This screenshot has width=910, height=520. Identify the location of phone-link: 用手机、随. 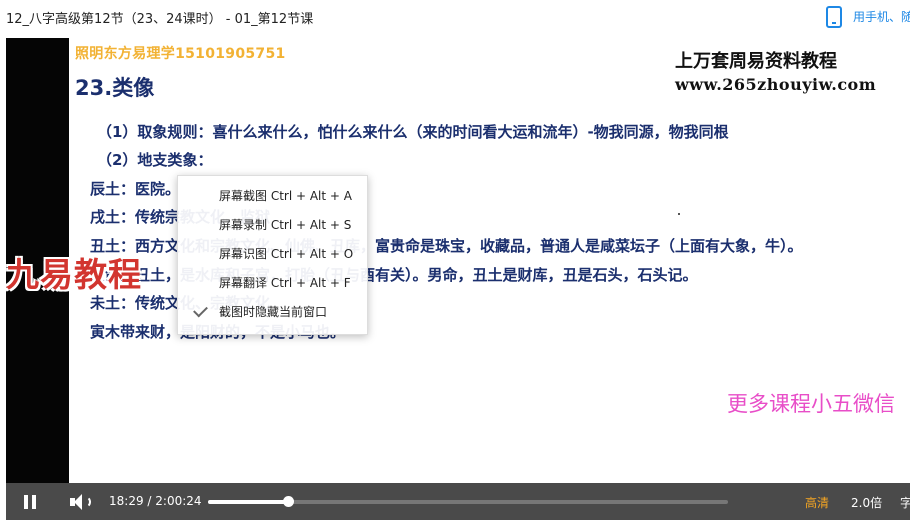
(881, 16).